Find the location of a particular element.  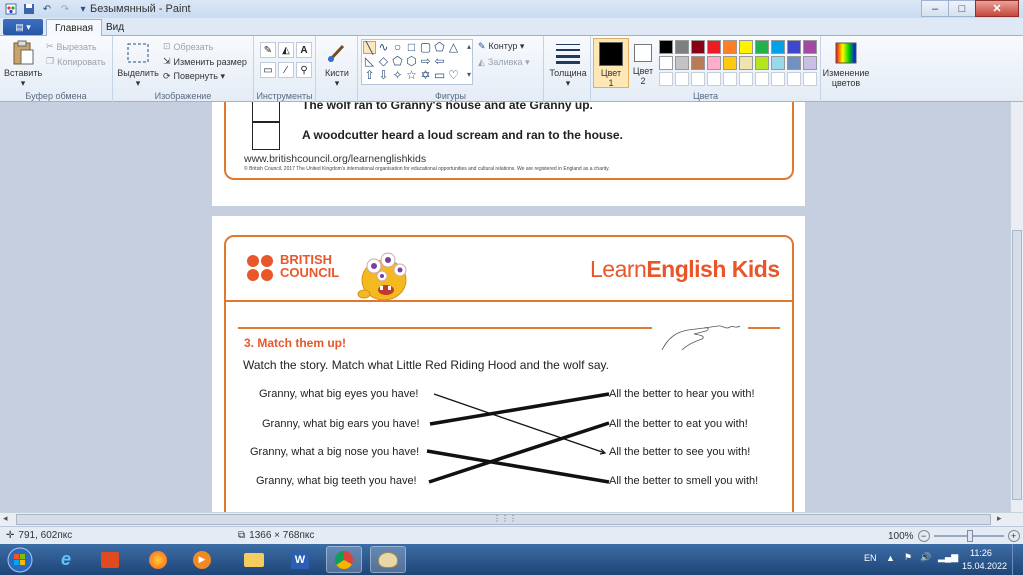

cut-button: ✂ Вырезать is located at coordinates (71, 46).